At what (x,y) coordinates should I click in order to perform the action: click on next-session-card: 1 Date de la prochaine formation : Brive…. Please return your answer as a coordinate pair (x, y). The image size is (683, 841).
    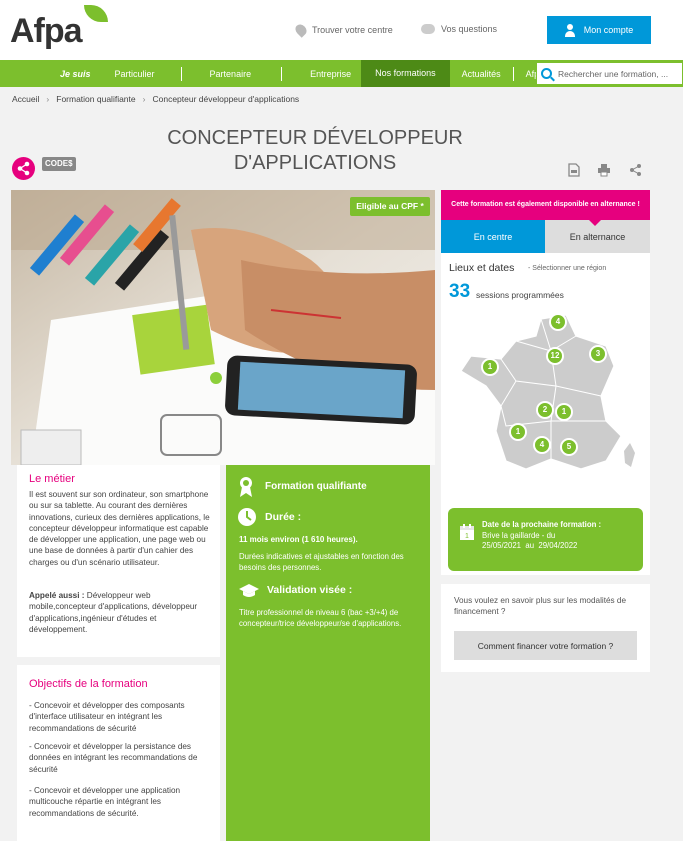
    Looking at the image, I should click on (545, 539).